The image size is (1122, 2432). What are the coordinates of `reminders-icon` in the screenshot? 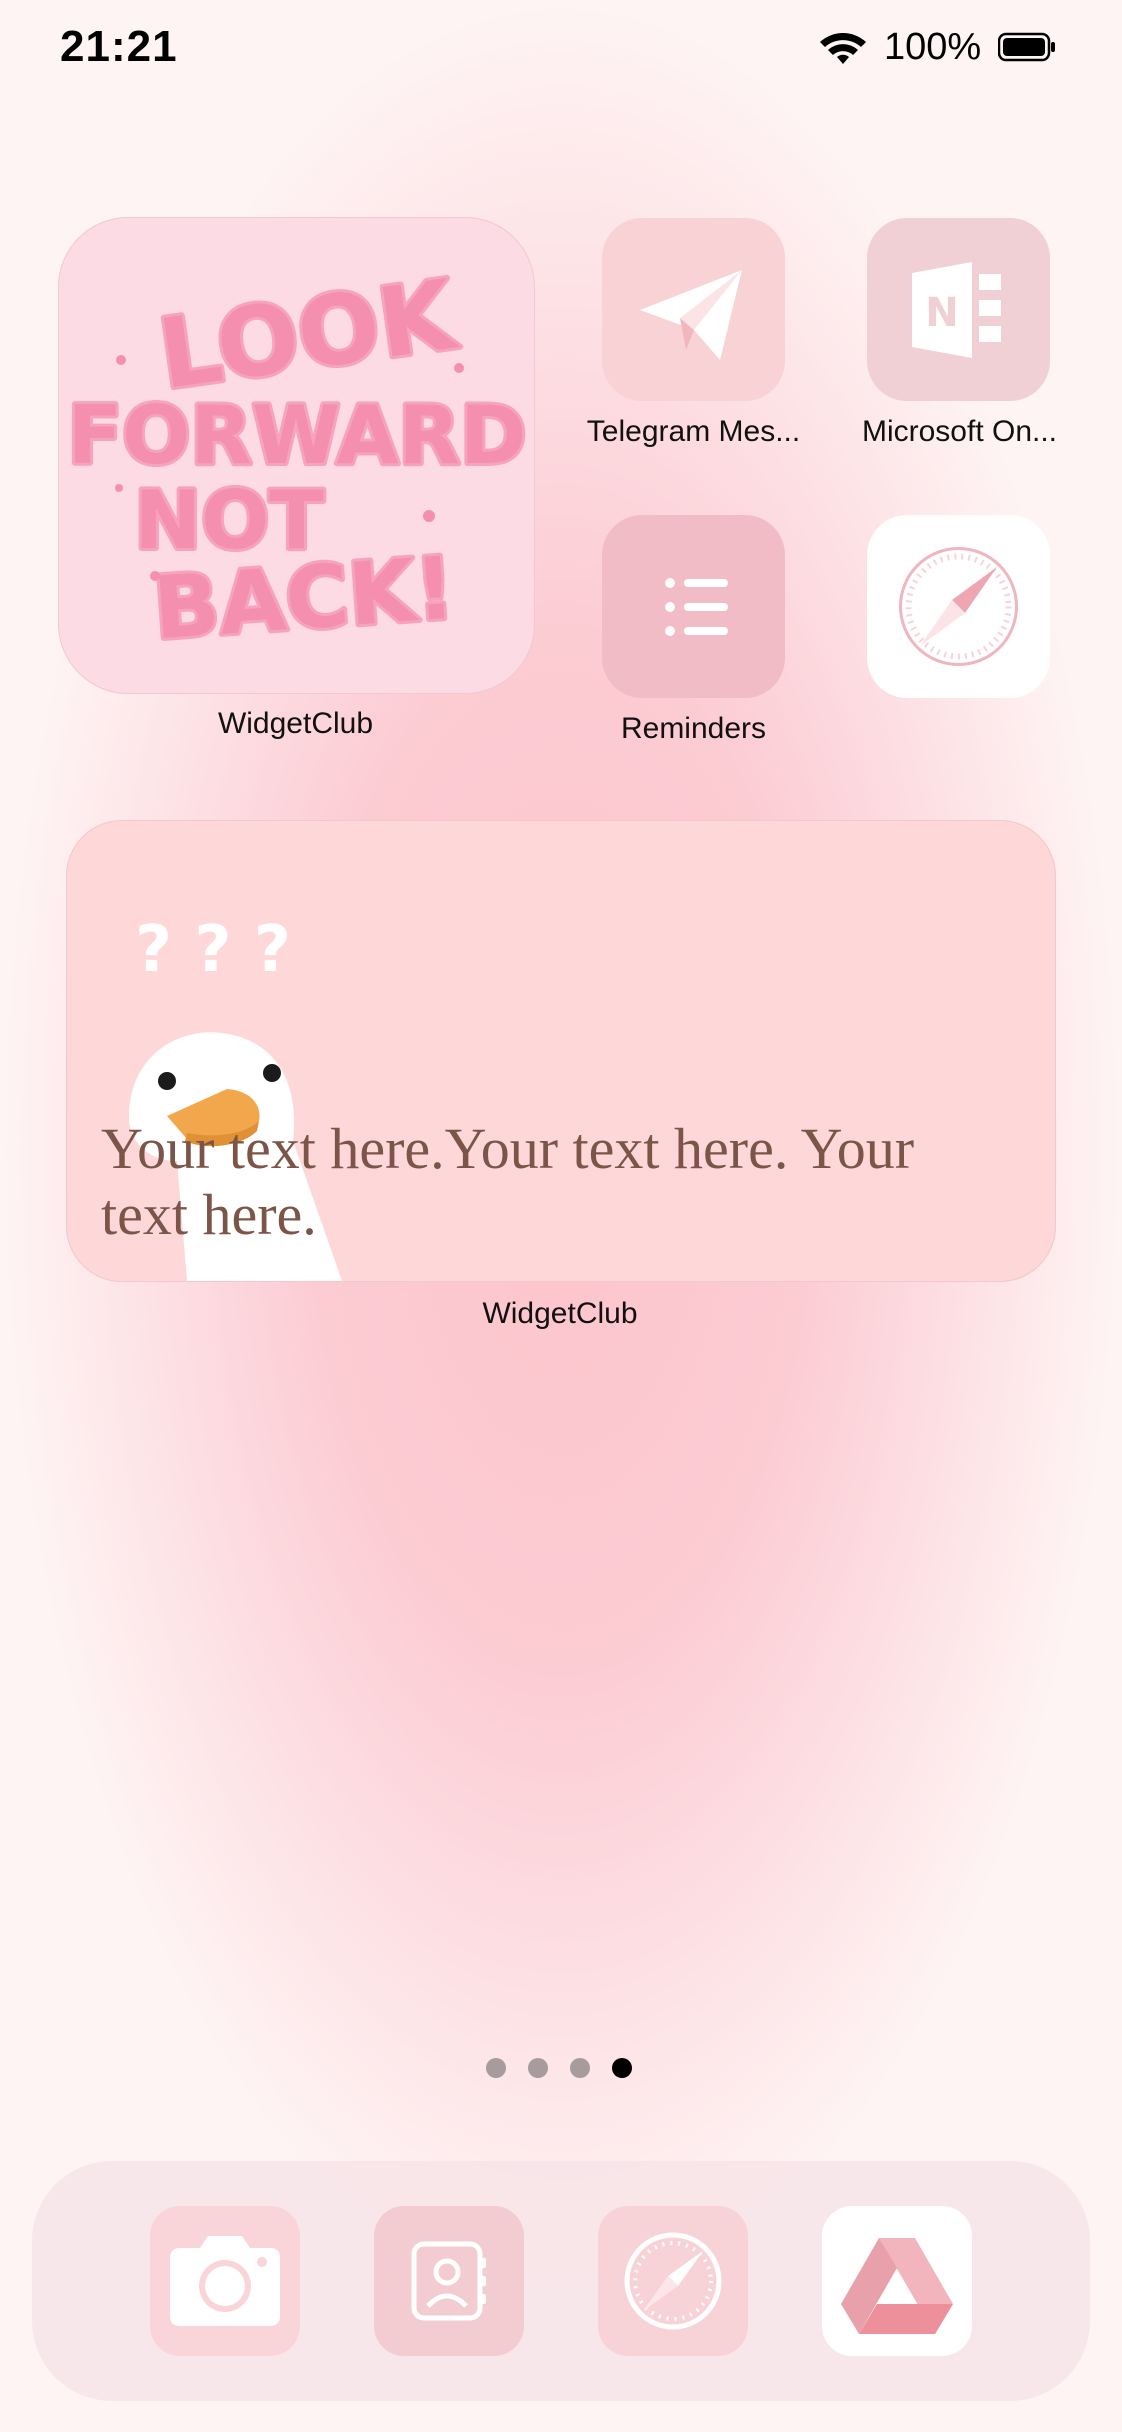 It's located at (696, 607).